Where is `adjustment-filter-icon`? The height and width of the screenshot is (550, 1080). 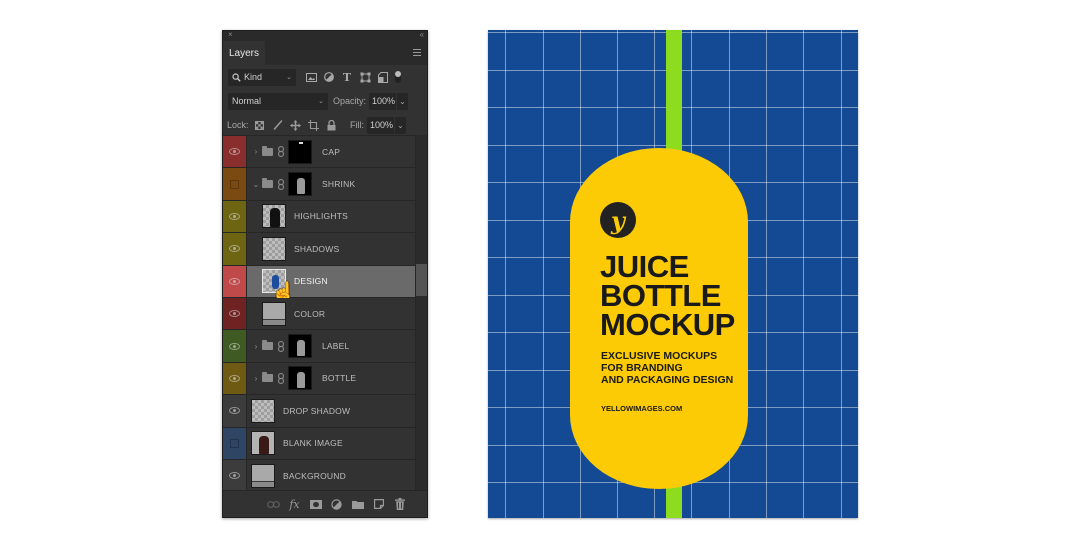
adjustment-filter-icon is located at coordinates (329, 77).